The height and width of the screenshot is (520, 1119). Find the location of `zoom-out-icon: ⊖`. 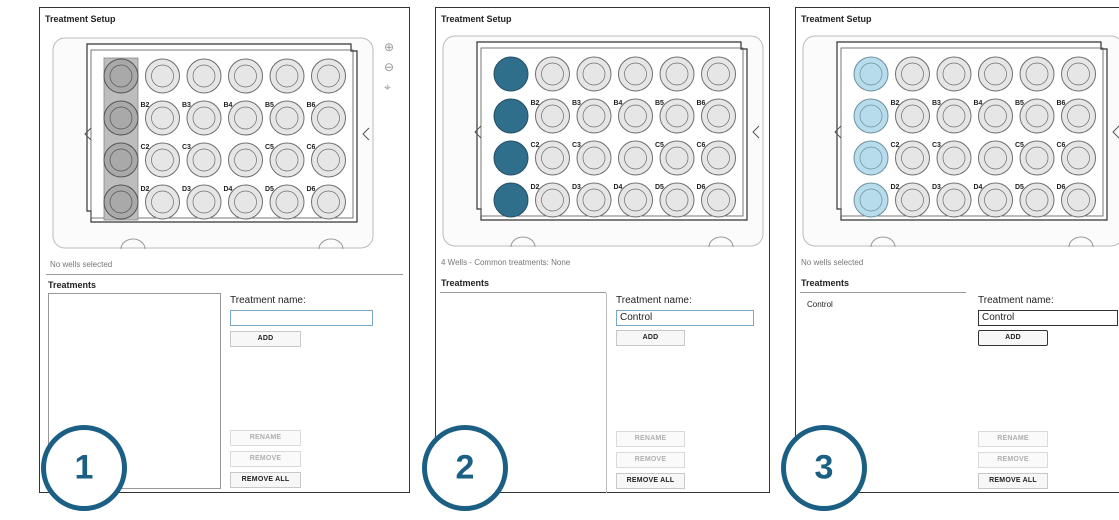

zoom-out-icon: ⊖ is located at coordinates (389, 67).